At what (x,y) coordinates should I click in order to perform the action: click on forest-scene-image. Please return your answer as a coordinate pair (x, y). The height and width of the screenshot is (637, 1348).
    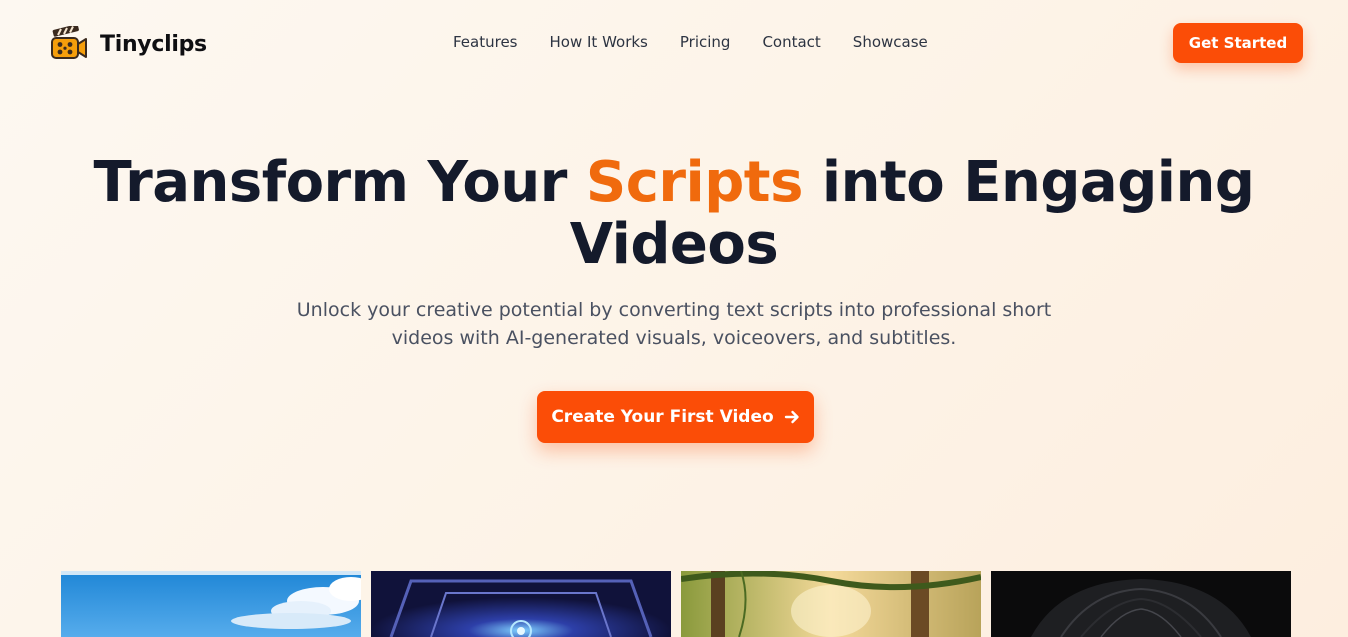
    Looking at the image, I should click on (831, 604).